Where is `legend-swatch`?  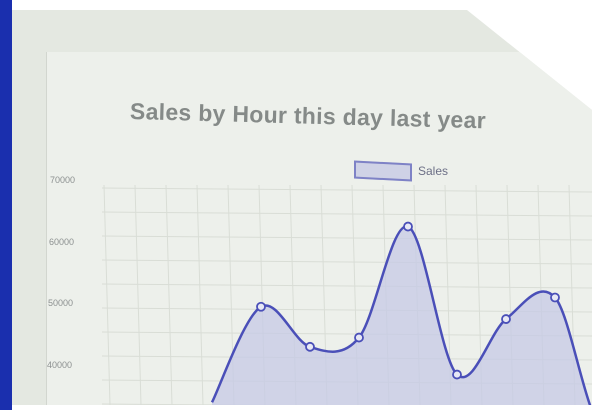
legend-swatch is located at coordinates (383, 171).